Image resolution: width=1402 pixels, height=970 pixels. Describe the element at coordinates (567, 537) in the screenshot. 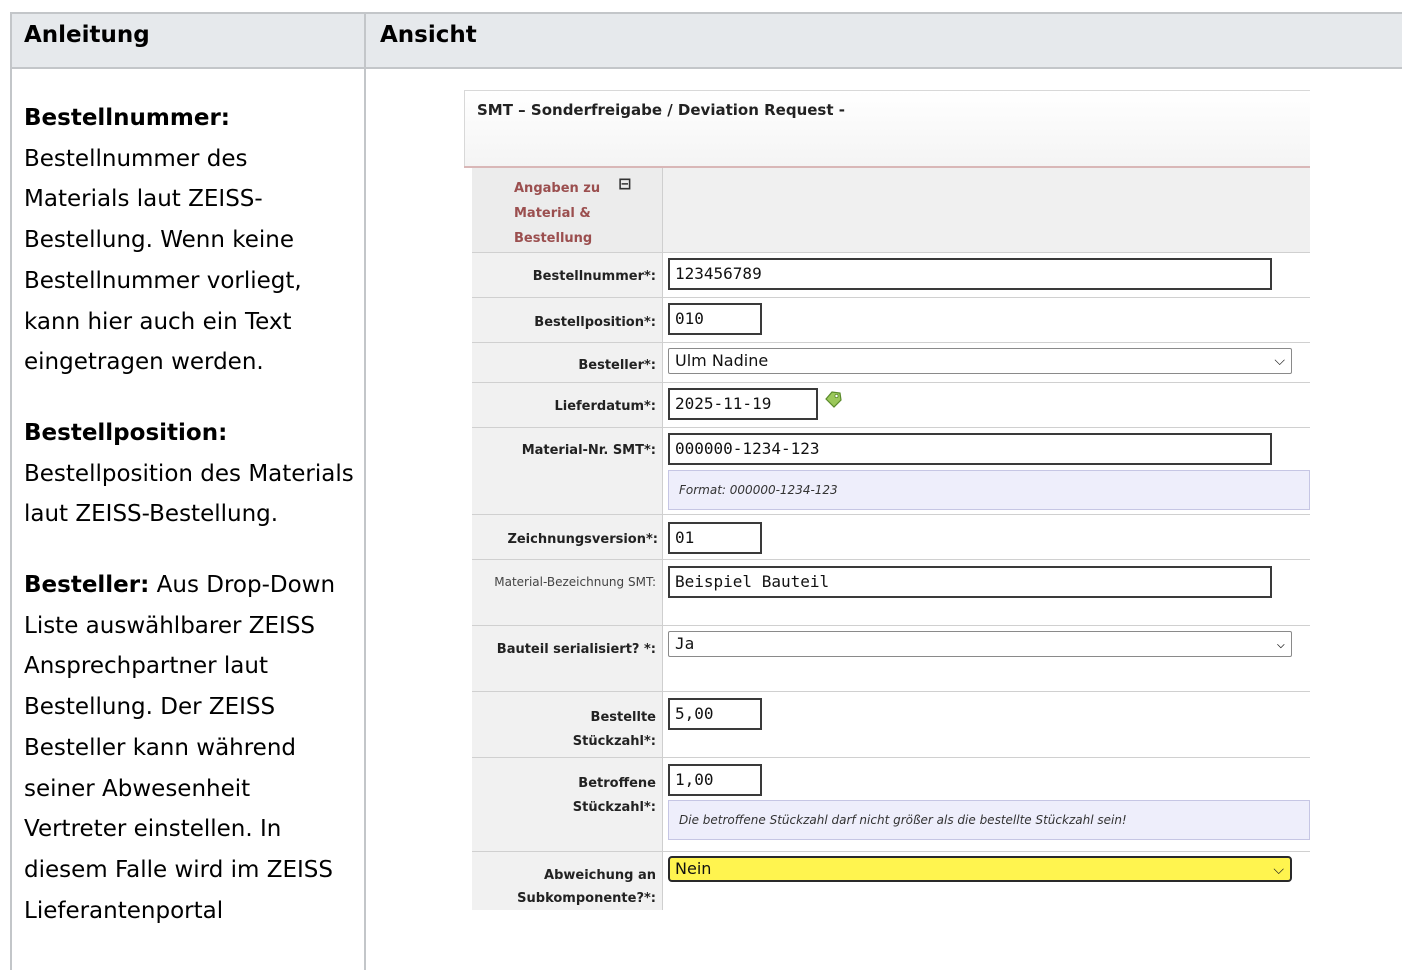

I see `label-zeichnungsversion: Zeichnungsversion*:` at that location.